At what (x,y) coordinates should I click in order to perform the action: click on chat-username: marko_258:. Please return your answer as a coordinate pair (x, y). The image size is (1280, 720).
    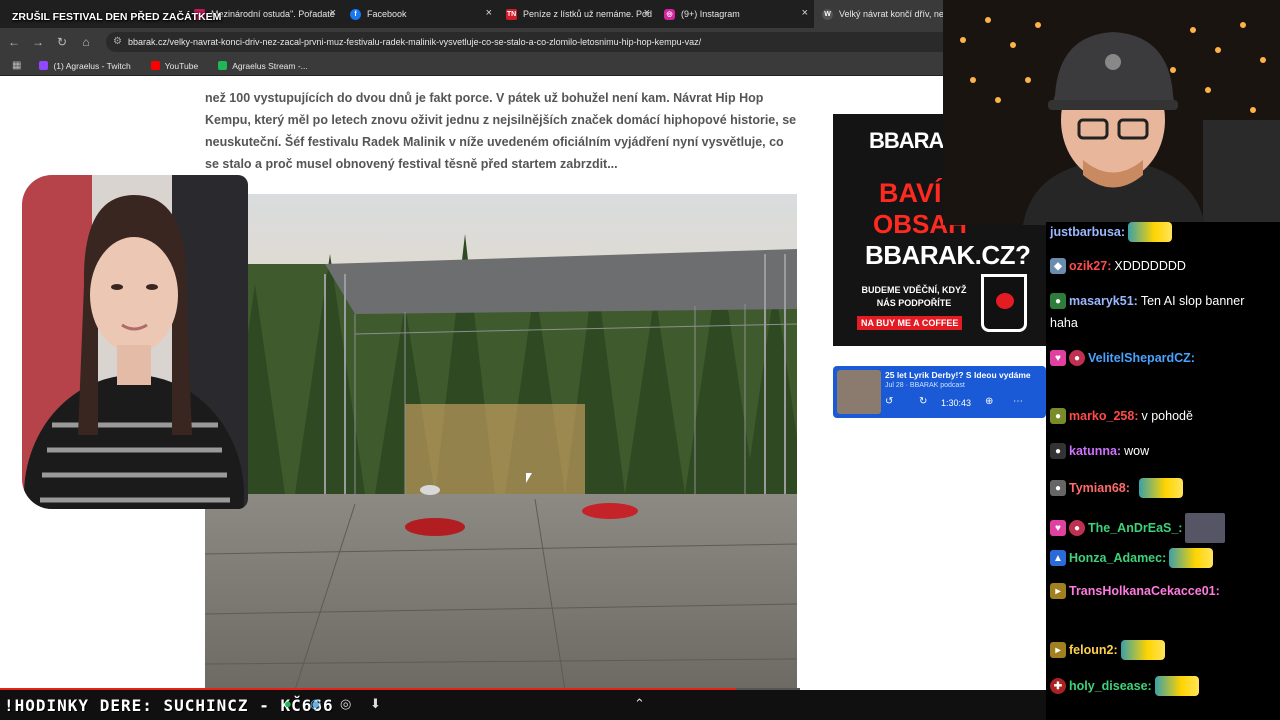
    Looking at the image, I should click on (1104, 416).